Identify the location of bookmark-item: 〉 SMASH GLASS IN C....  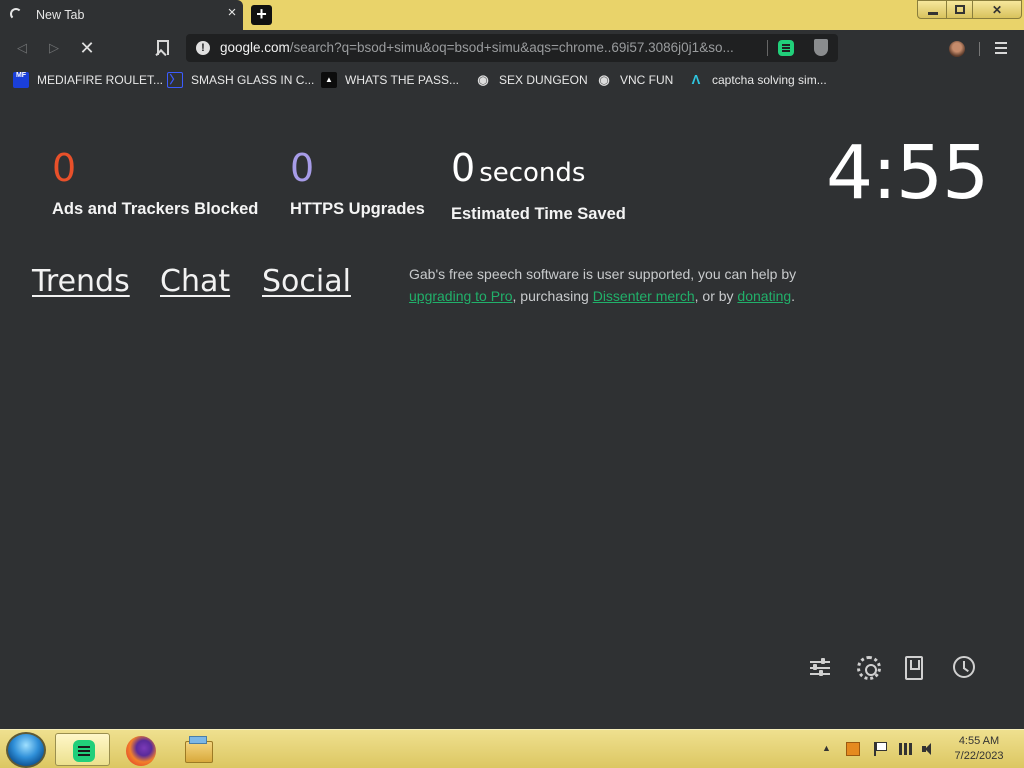
(240, 80).